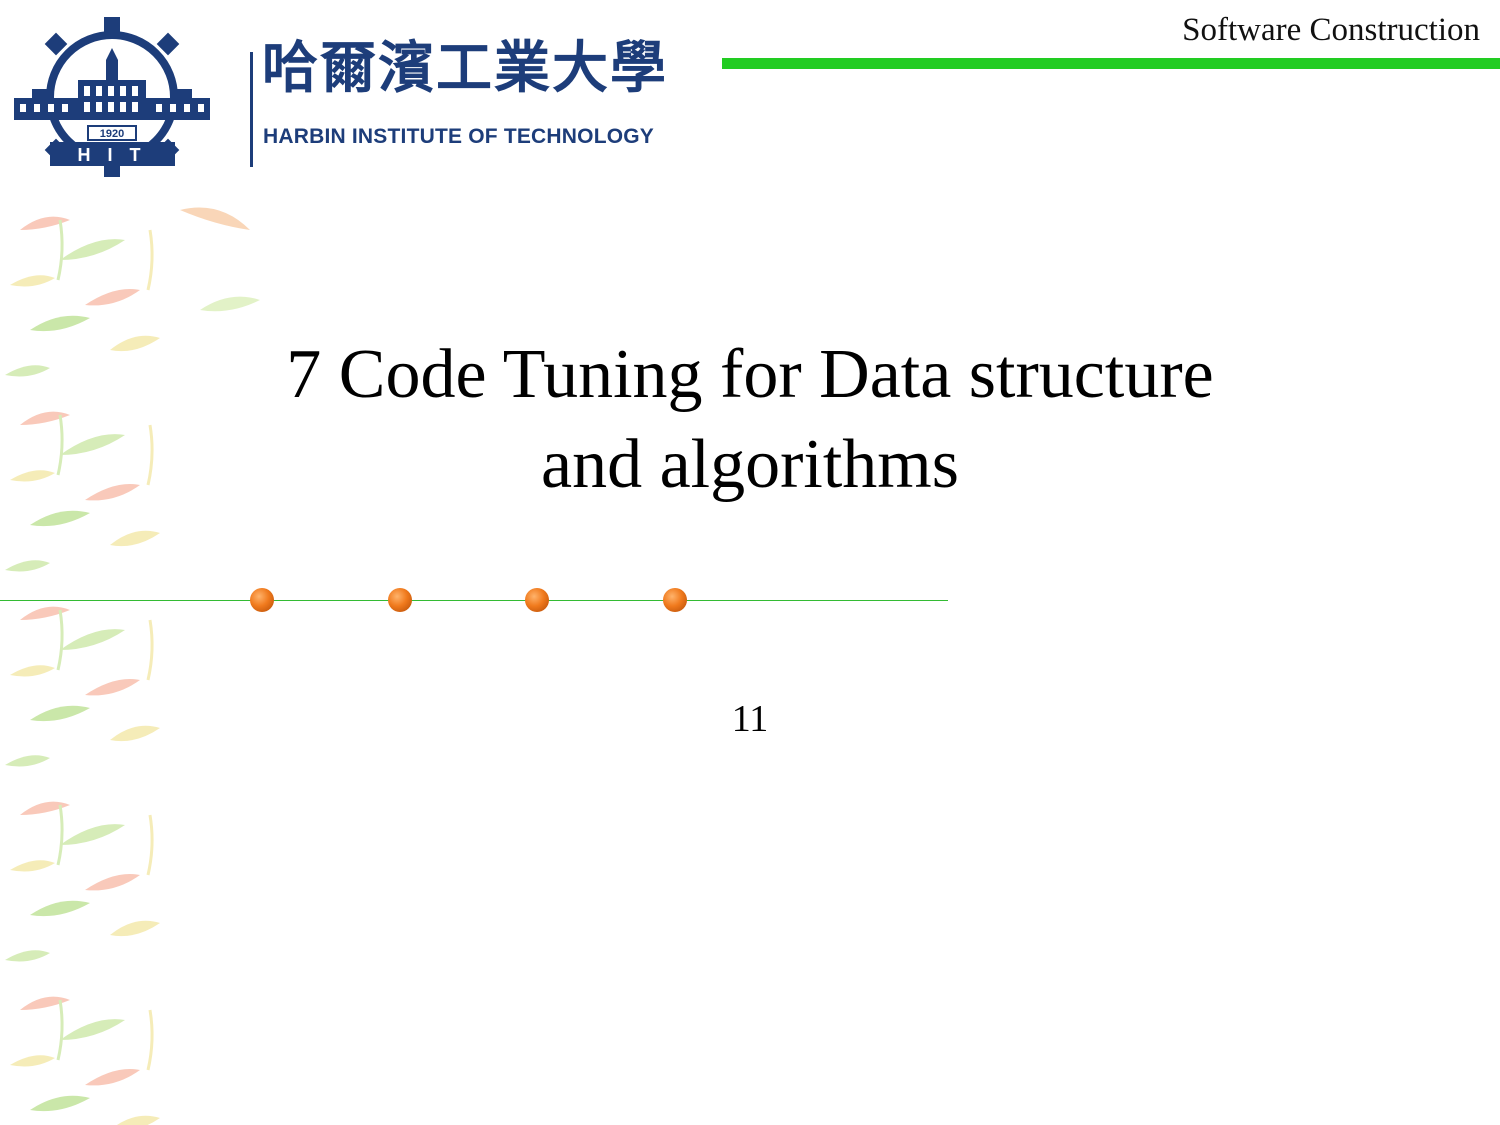  Describe the element at coordinates (112, 155) in the screenshot. I see `emblem-letters: H I T` at that location.